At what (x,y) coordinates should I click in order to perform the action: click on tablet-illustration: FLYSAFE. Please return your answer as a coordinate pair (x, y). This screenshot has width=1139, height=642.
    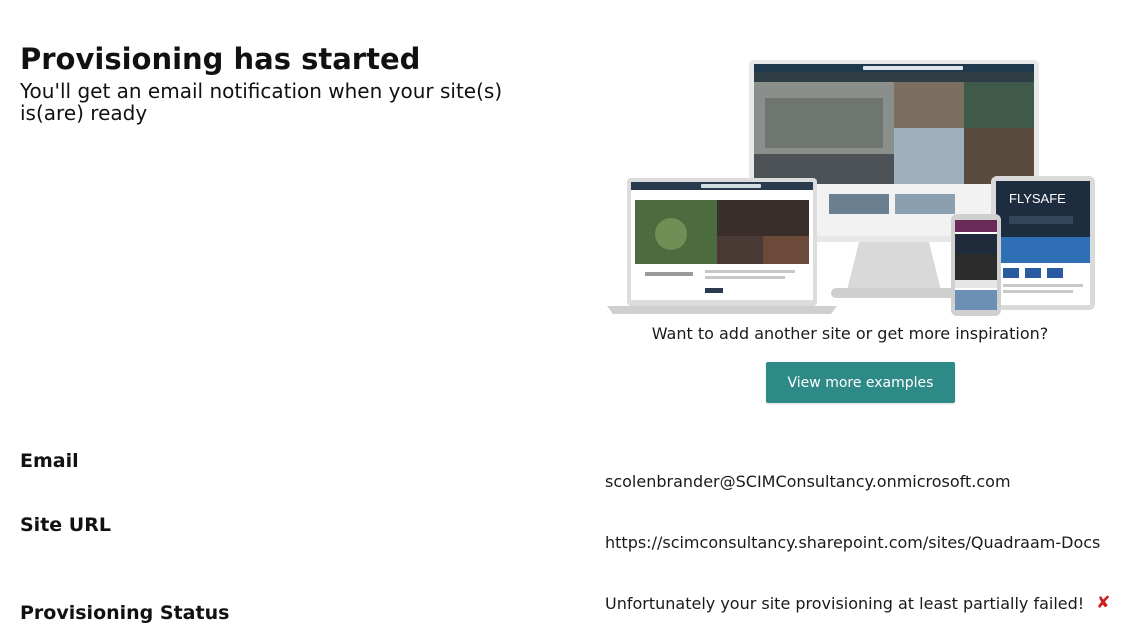
    Looking at the image, I should click on (1043, 243).